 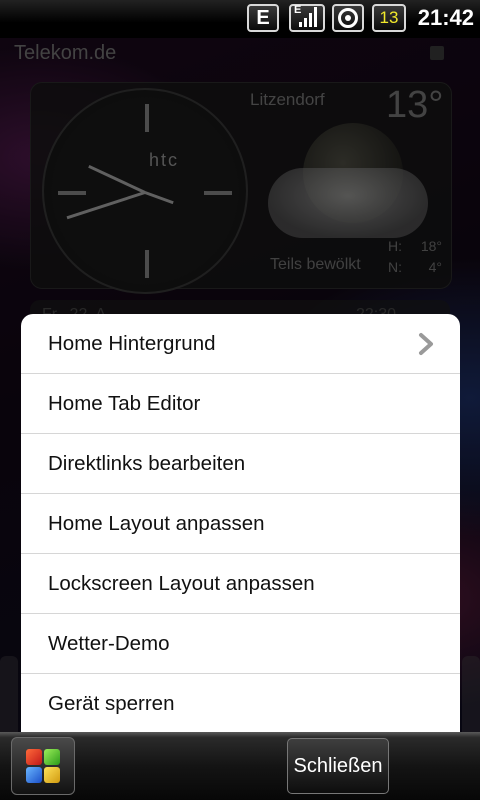 I want to click on menu-item-label: Direktlinks bearbeiten, so click(x=147, y=463).